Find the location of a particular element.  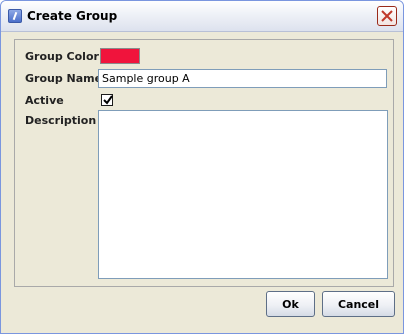

app-icon is located at coordinates (15, 16).